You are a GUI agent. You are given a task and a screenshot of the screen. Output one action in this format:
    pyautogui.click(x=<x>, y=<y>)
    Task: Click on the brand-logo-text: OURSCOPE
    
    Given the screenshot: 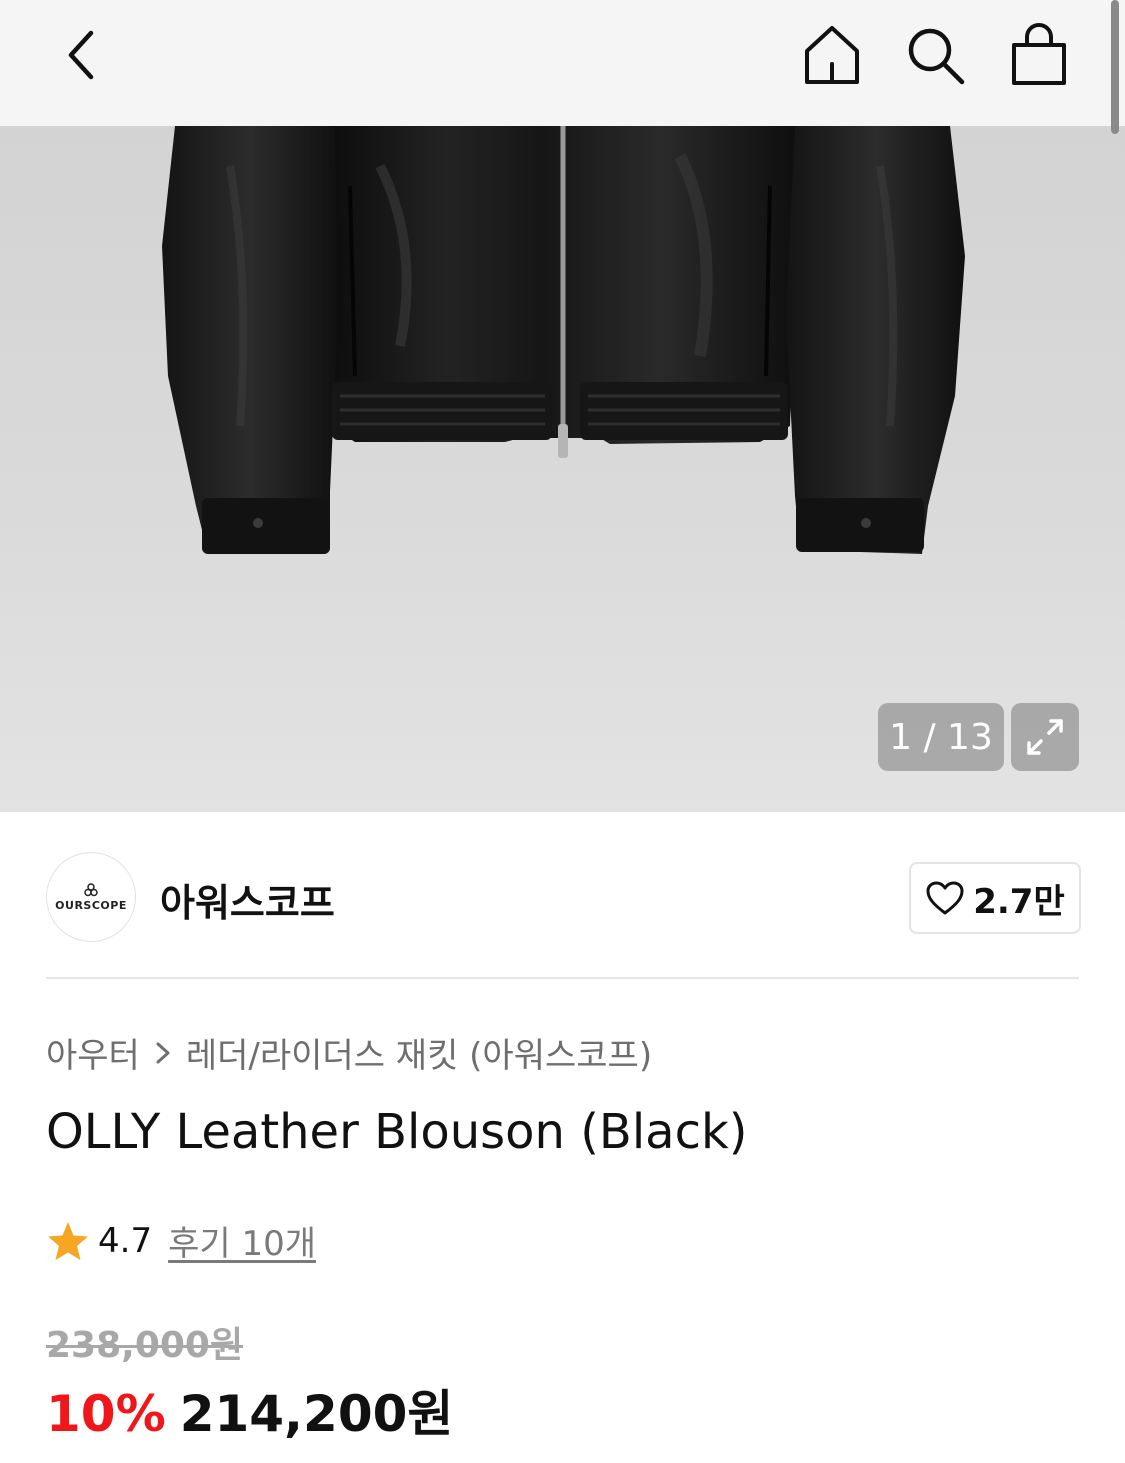 What is the action you would take?
    pyautogui.click(x=91, y=905)
    